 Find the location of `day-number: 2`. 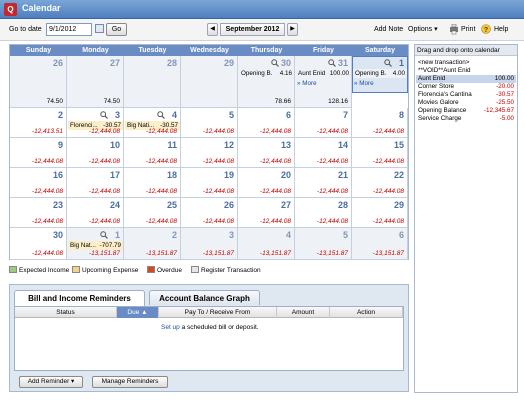

day-number: 2 is located at coordinates (174, 235).